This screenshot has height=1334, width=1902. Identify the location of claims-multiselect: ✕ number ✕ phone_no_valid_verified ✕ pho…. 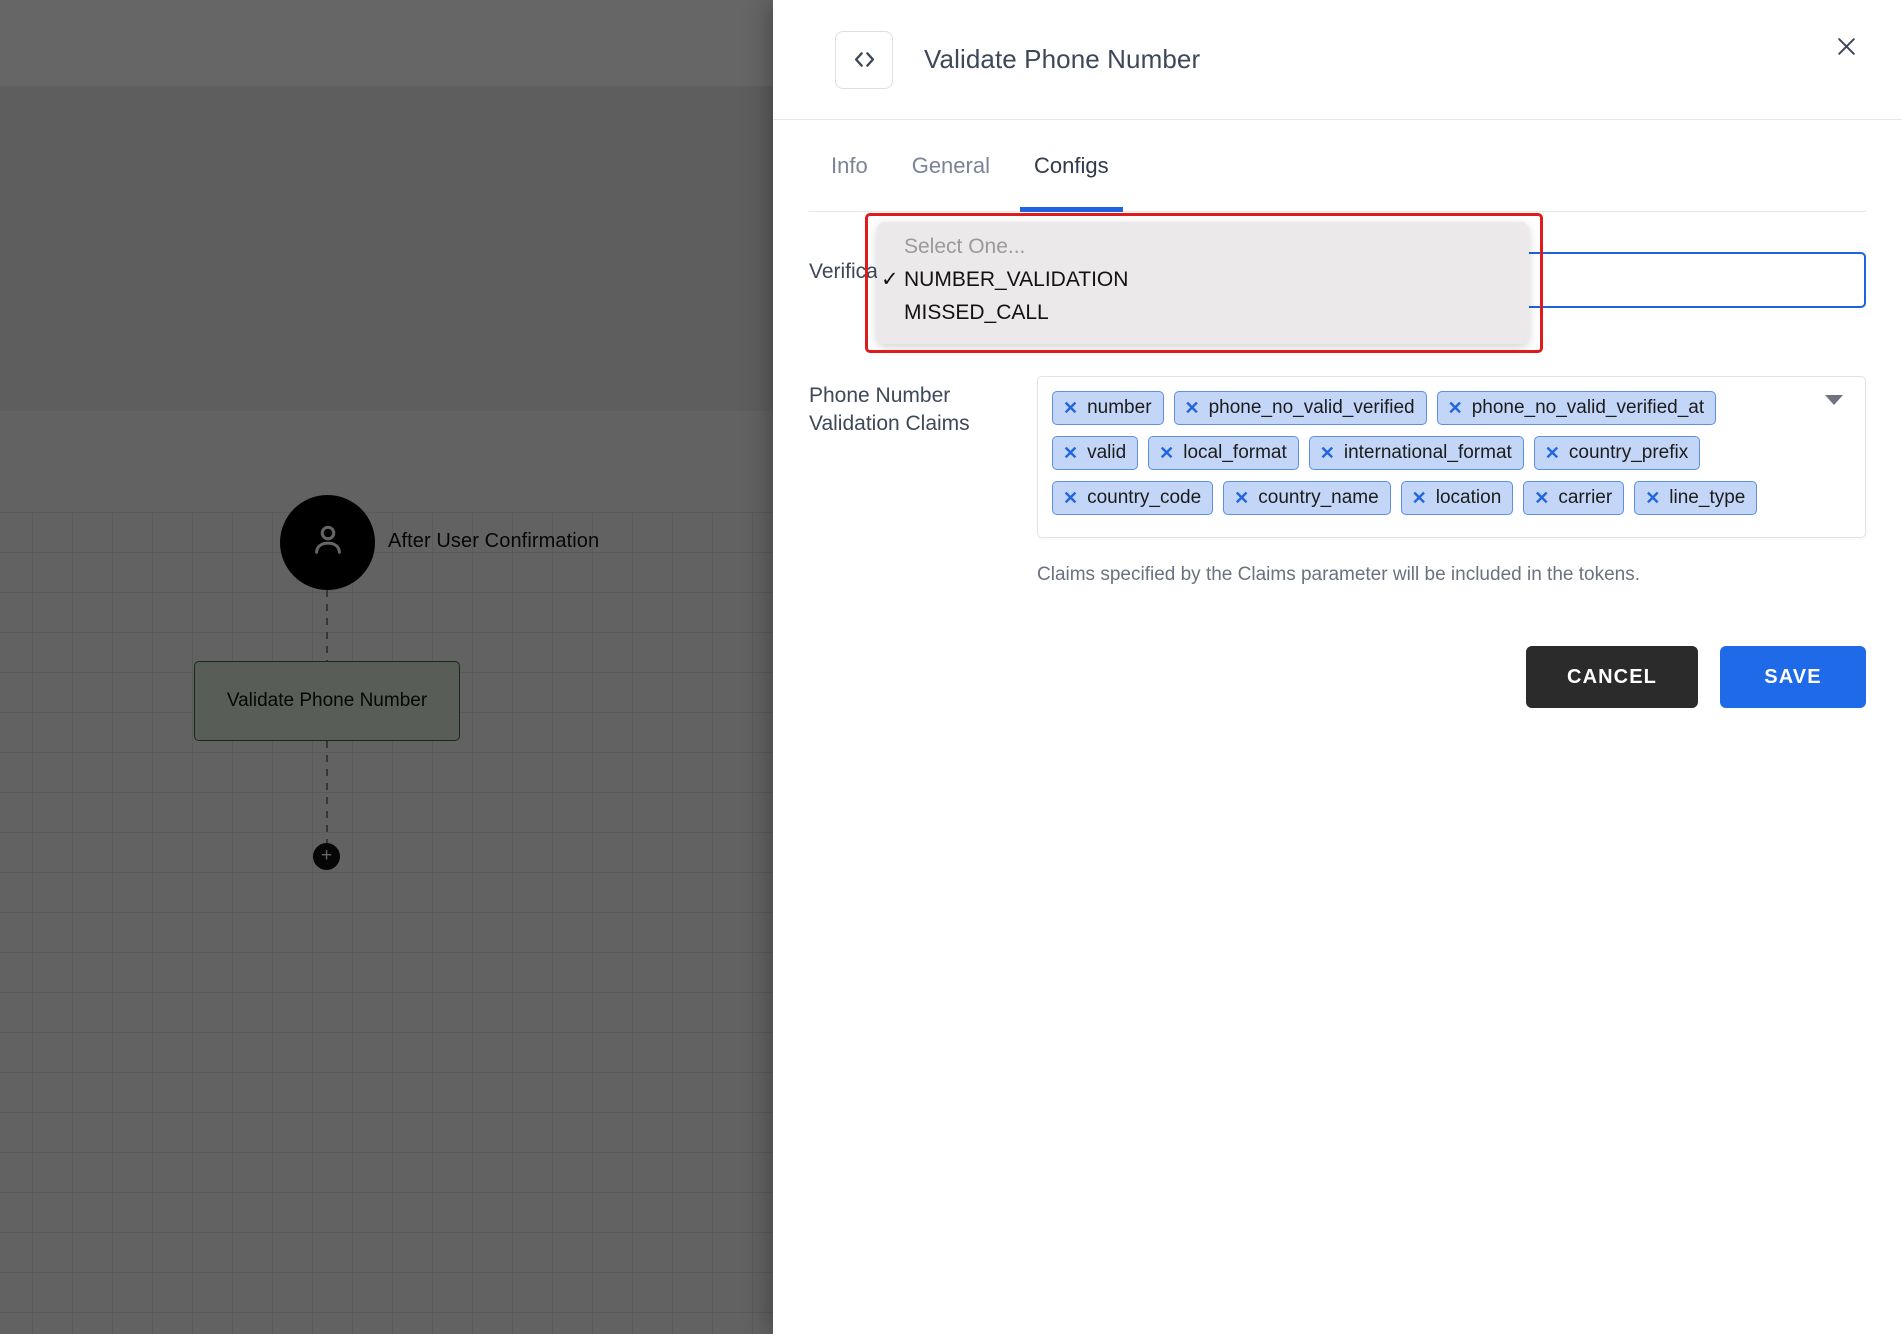
(1451, 457).